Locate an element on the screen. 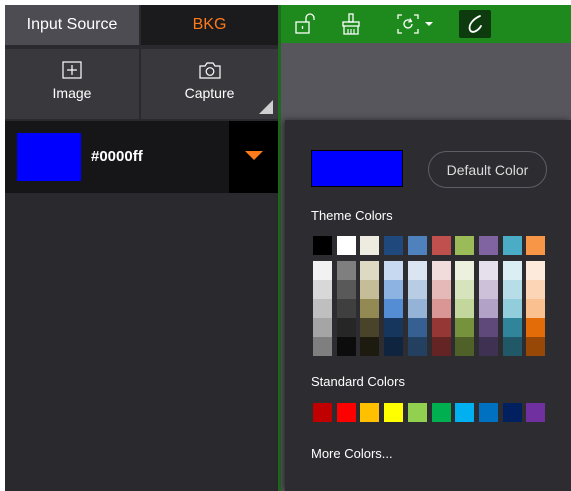 The width and height of the screenshot is (571, 491). unlock-icon is located at coordinates (305, 23).